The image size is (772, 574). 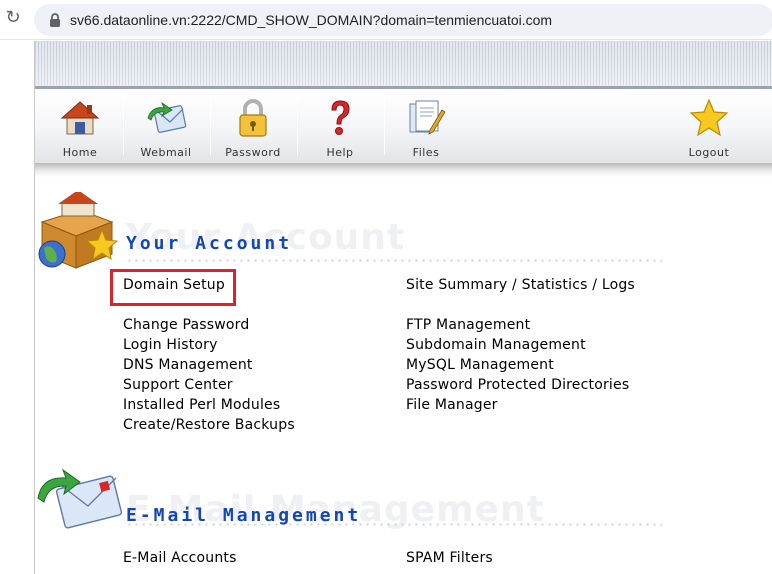 I want to click on account-section-divider, so click(x=394, y=260).